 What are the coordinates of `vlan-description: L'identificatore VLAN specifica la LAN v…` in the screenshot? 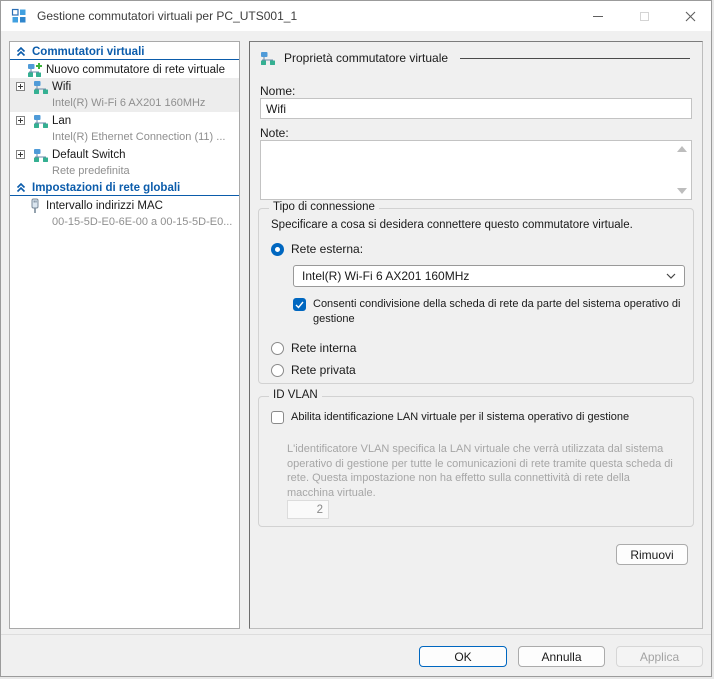 It's located at (480, 471).